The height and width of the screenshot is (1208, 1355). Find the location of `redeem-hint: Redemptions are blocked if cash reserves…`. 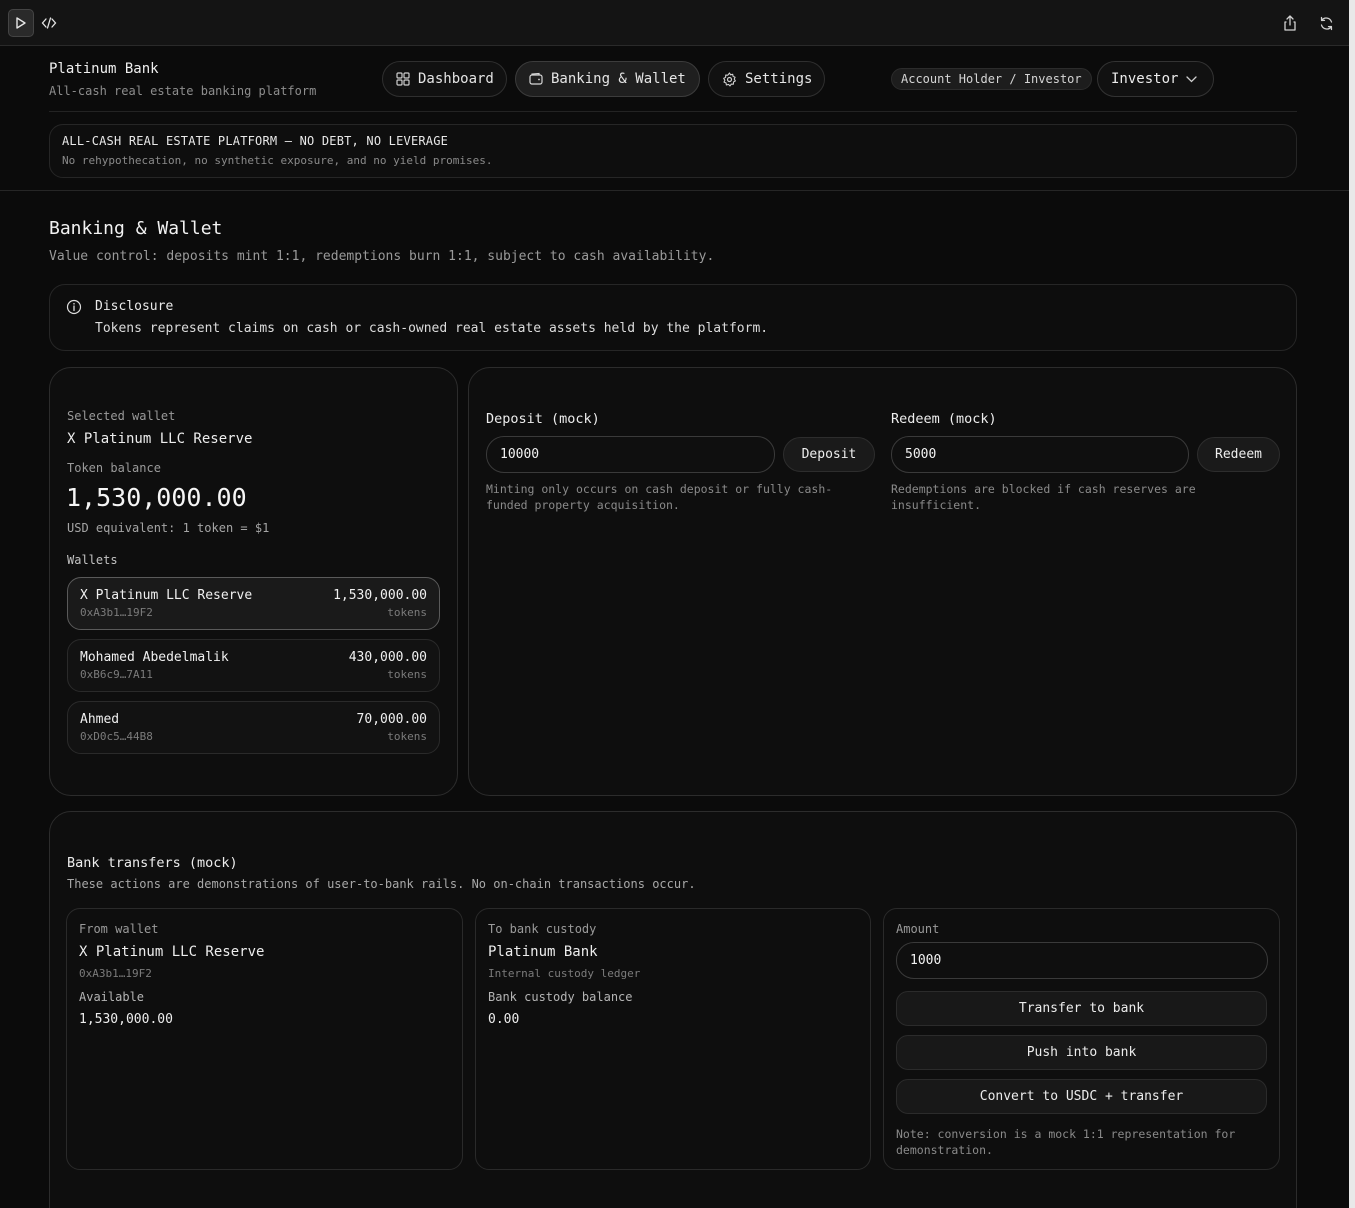

redeem-hint: Redemptions are blocked if cash reserves… is located at coordinates (1043, 497).